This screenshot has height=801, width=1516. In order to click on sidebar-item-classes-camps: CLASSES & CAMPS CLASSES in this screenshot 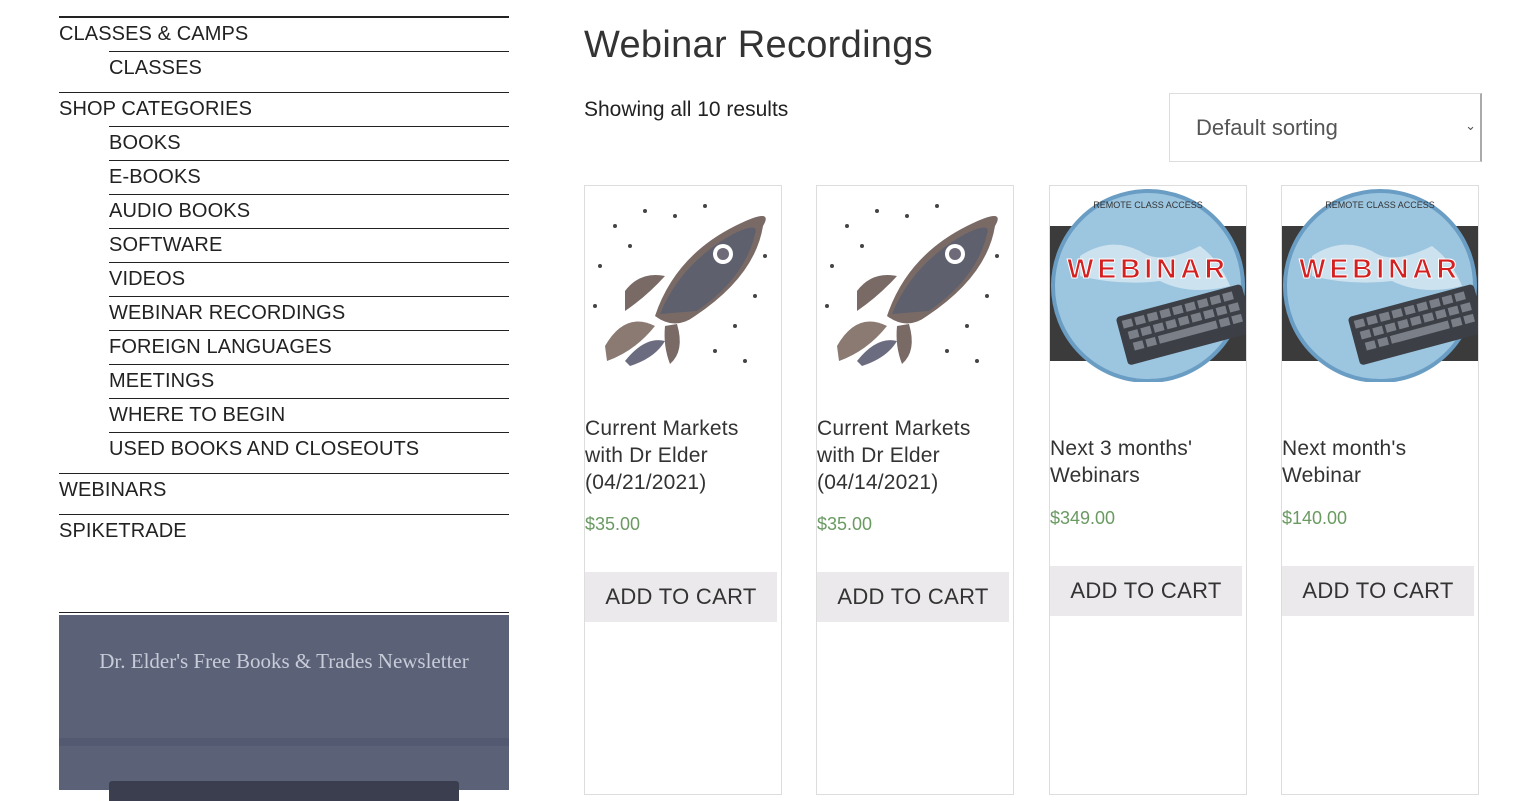, I will do `click(284, 54)`.